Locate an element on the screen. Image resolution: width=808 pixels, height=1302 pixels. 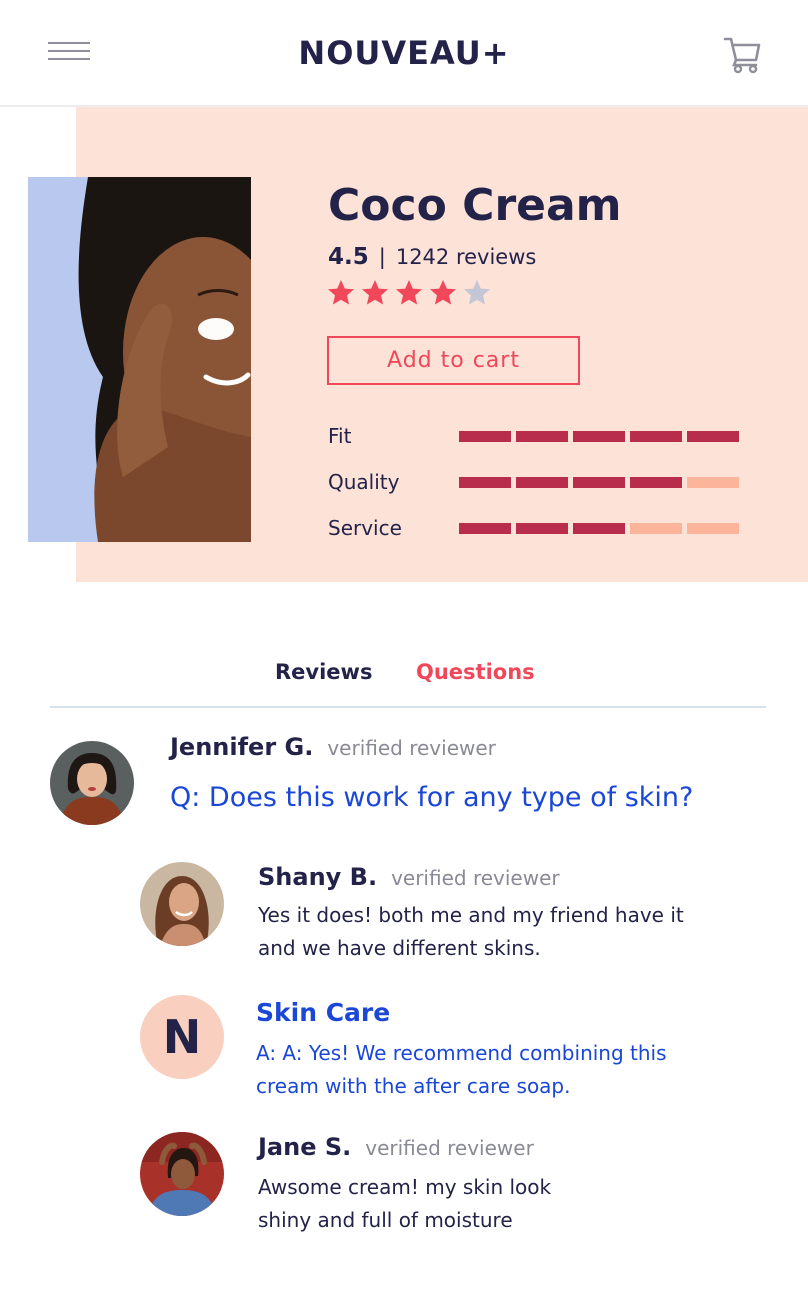
review-tabs: Reviews Questions is located at coordinates (408, 682).